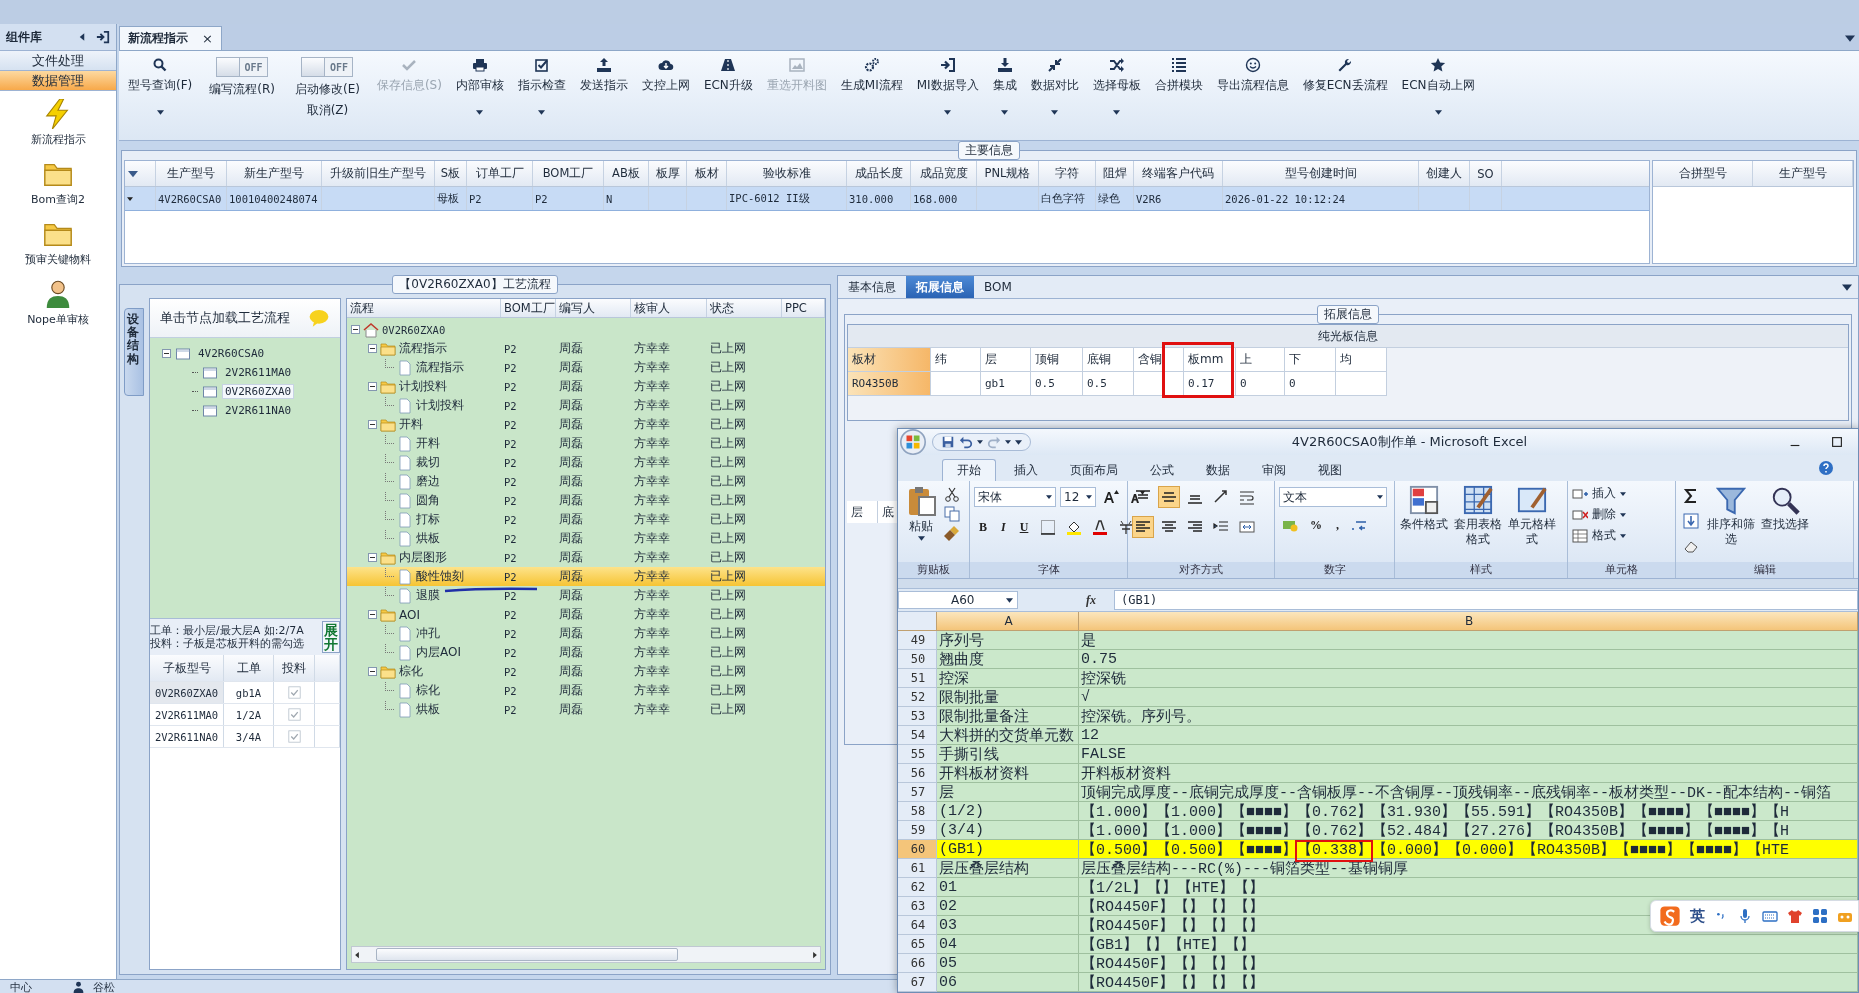 The image size is (1859, 993). I want to click on toolbar-button: 合拼模块, so click(1178, 97).